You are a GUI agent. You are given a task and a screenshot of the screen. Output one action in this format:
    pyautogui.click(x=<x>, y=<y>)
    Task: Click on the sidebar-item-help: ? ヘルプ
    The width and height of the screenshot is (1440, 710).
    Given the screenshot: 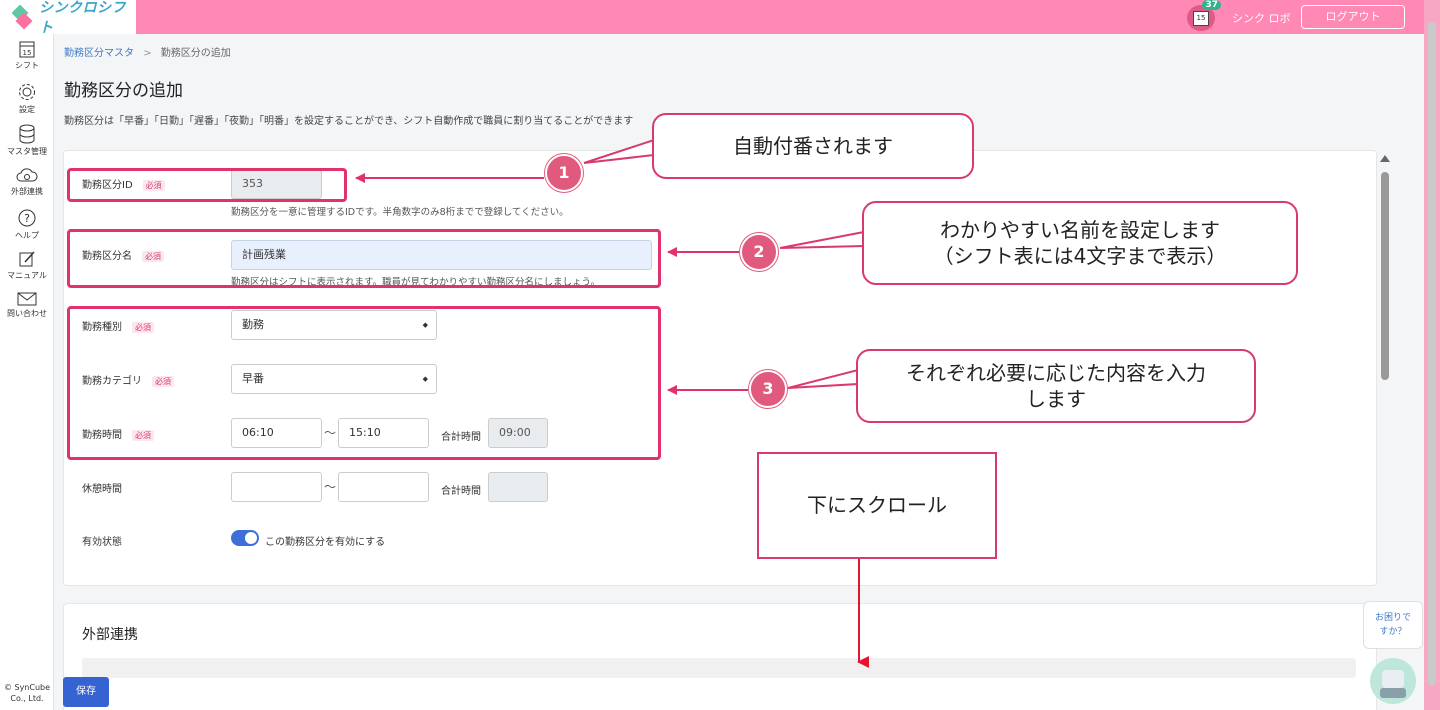 What is the action you would take?
    pyautogui.click(x=27, y=224)
    